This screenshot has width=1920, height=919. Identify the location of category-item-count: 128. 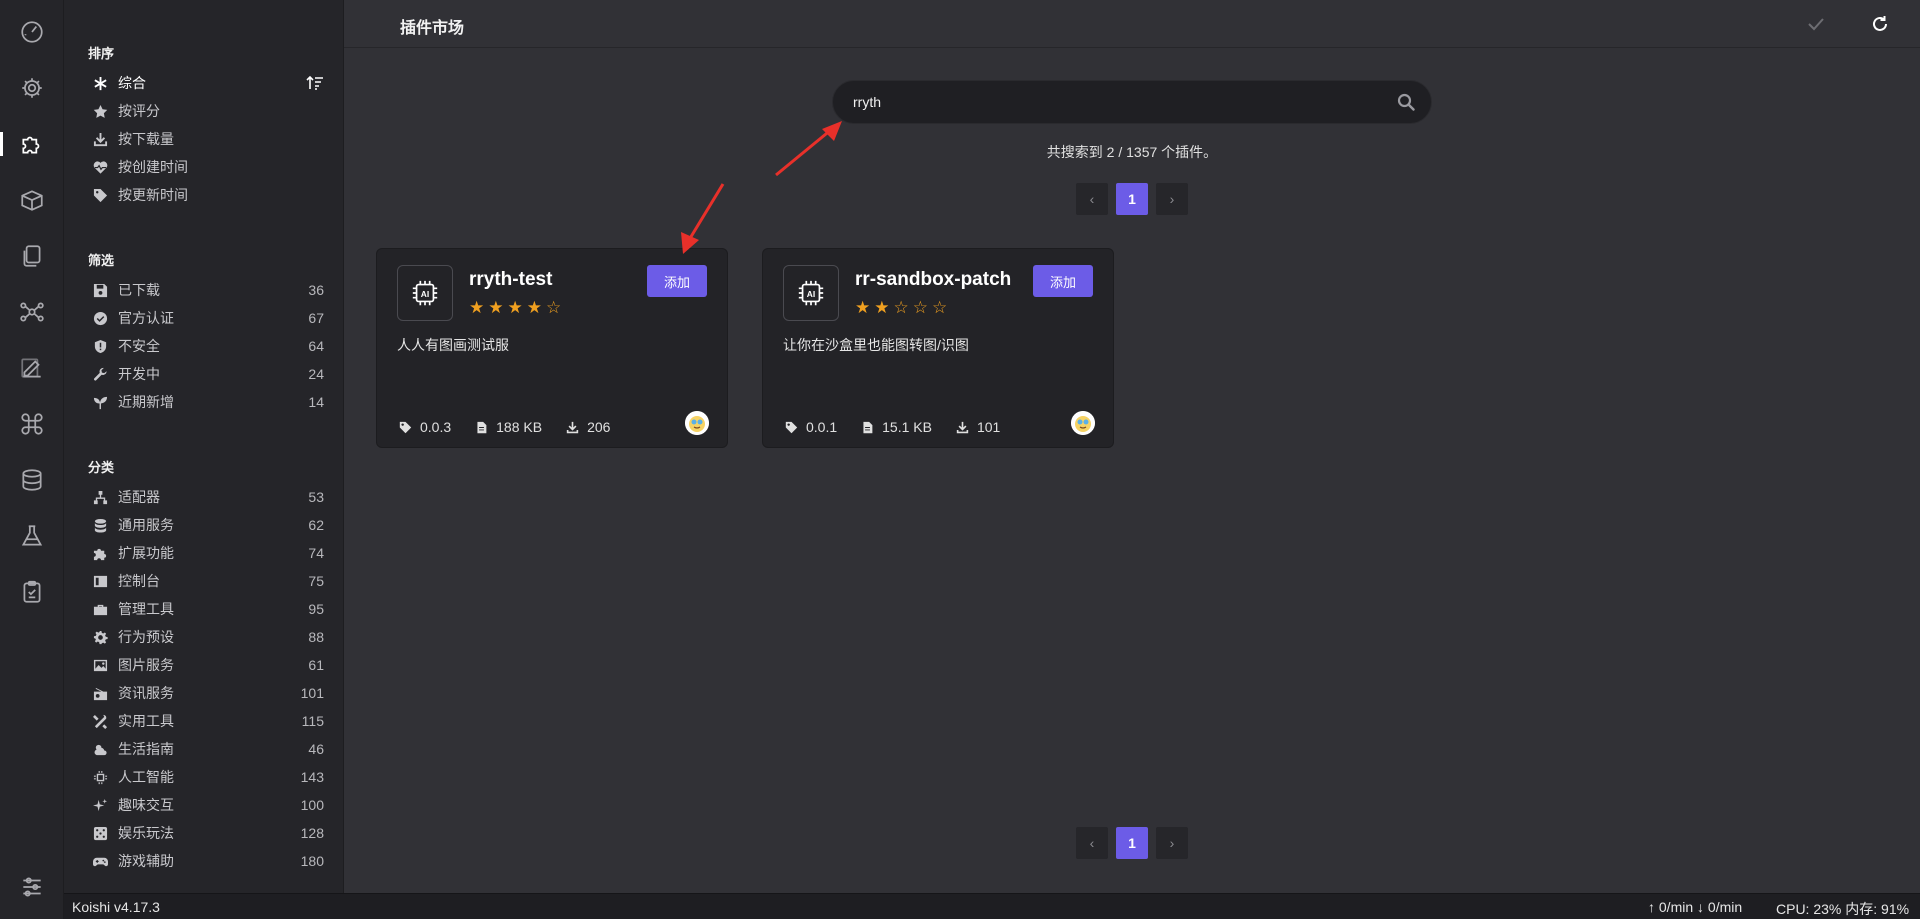
(312, 833).